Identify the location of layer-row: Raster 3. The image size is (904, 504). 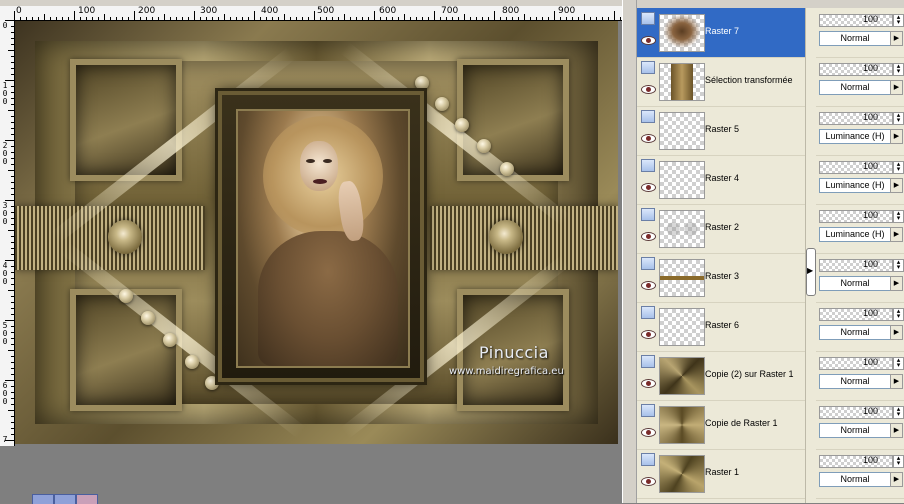
(721, 278).